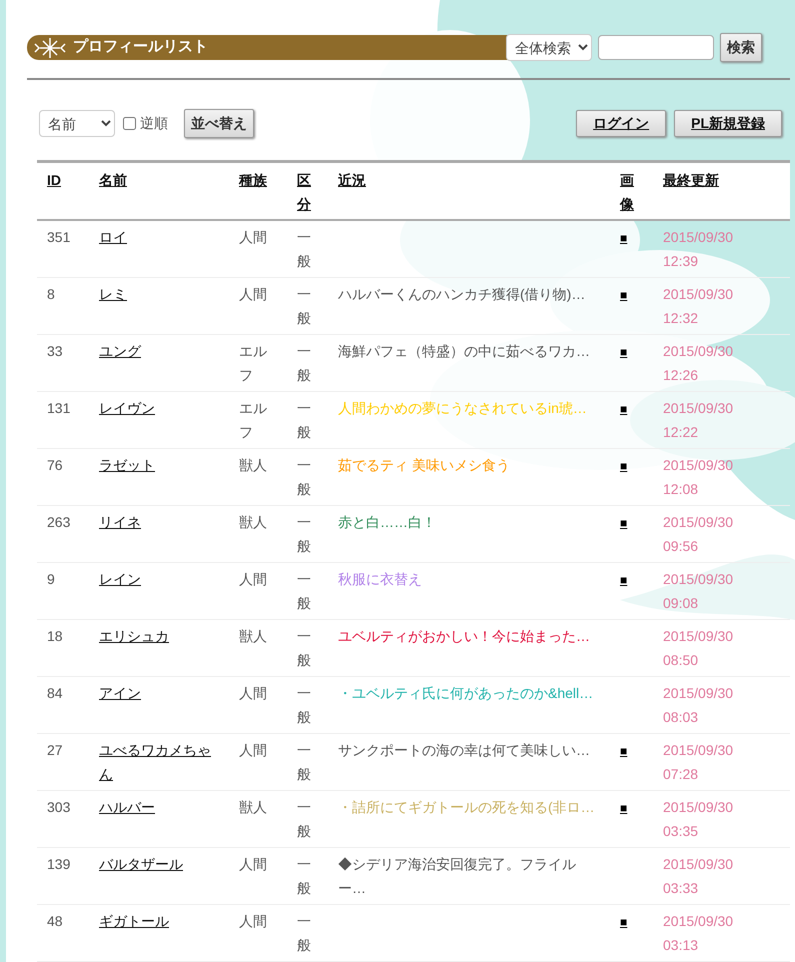  Describe the element at coordinates (51, 294) in the screenshot. I see `table-cell: 8` at that location.